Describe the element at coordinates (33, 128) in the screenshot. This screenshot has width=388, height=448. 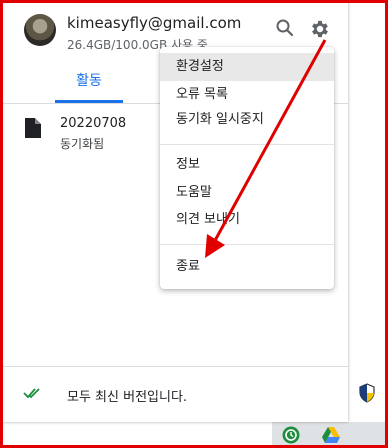
I see `document-icon` at that location.